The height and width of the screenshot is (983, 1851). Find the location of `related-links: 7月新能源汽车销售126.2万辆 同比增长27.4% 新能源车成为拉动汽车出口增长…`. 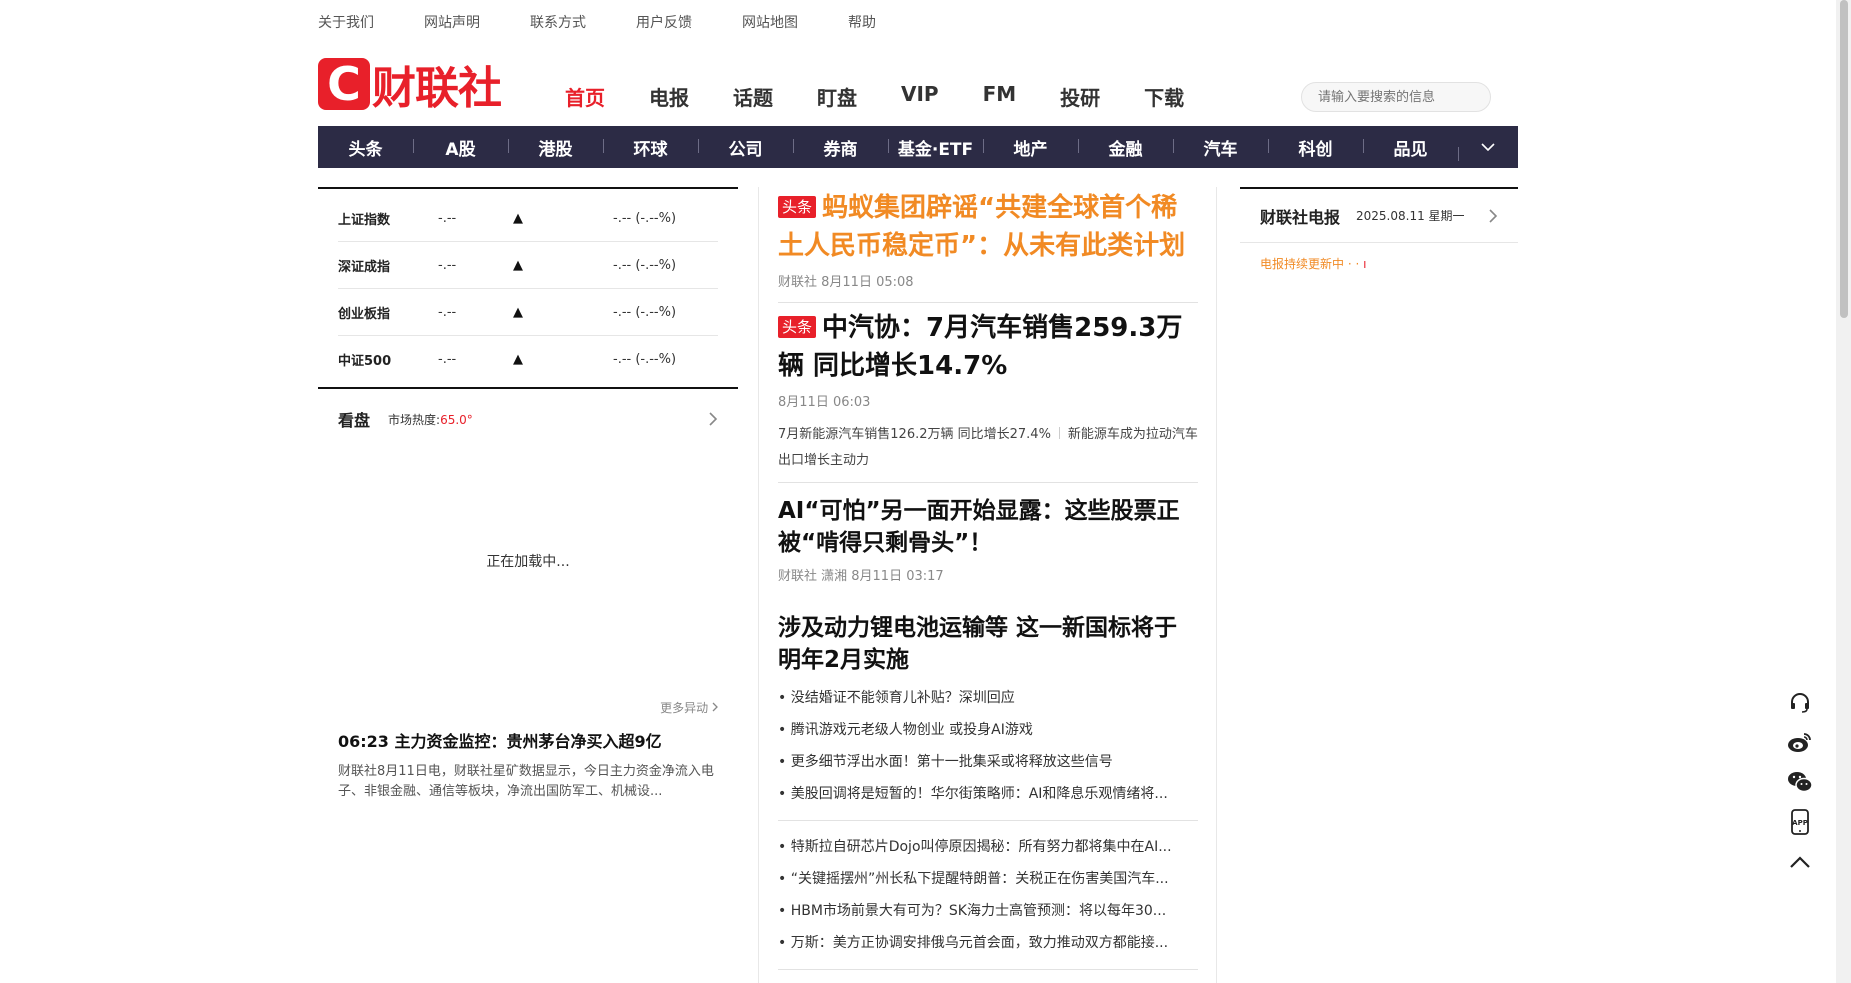

related-links: 7月新能源汽车销售126.2万辆 同比增长27.4% 新能源车成为拉动汽车出口增长… is located at coordinates (988, 448).